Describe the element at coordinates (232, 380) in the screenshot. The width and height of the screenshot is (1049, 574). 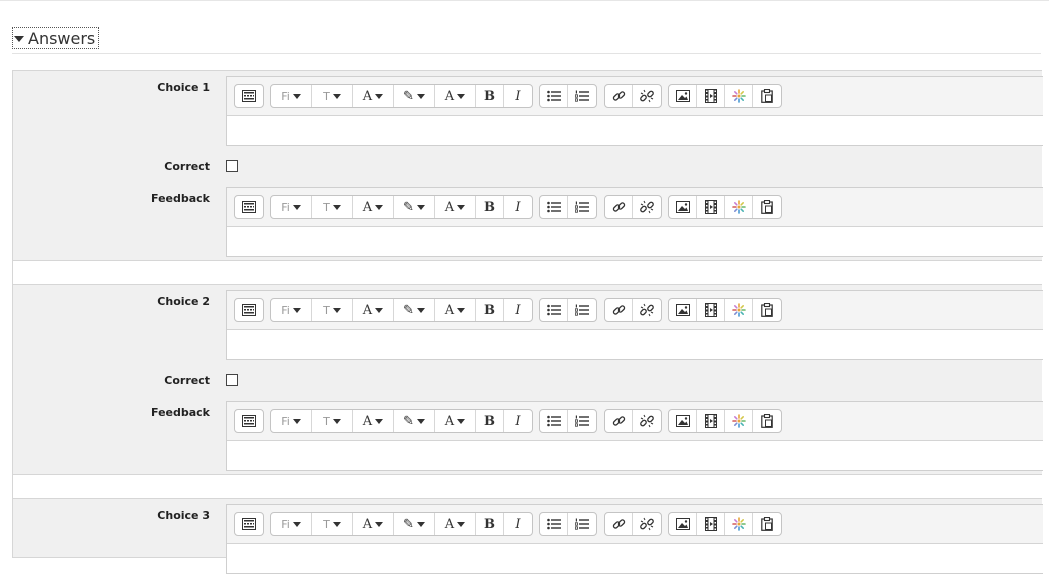
I see `choice-2-correct-checkbox` at that location.